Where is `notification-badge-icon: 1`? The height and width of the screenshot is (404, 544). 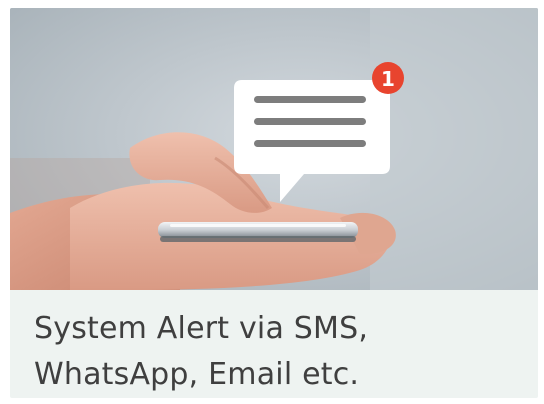
notification-badge-icon: 1 is located at coordinates (388, 78).